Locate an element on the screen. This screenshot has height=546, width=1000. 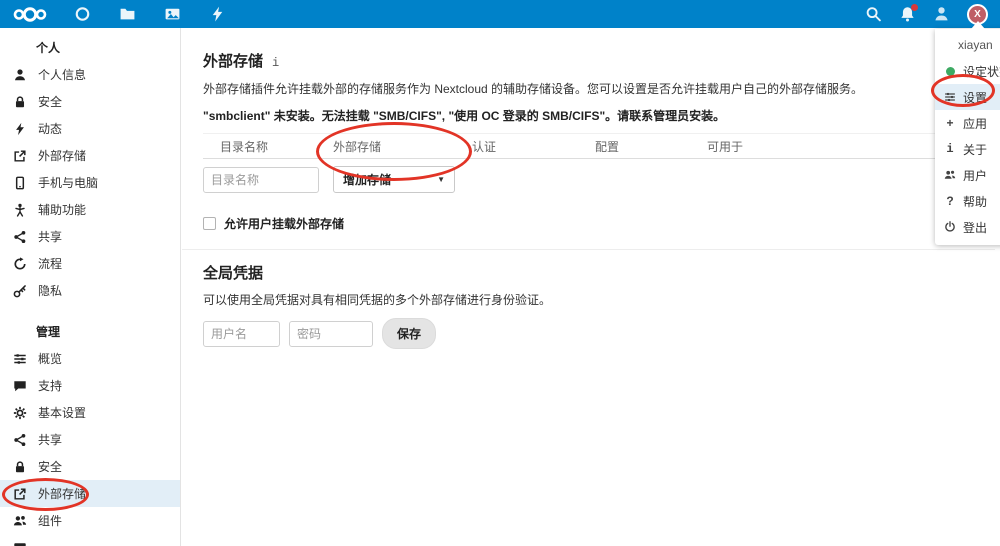
save-button: 保存 is located at coordinates (409, 333).